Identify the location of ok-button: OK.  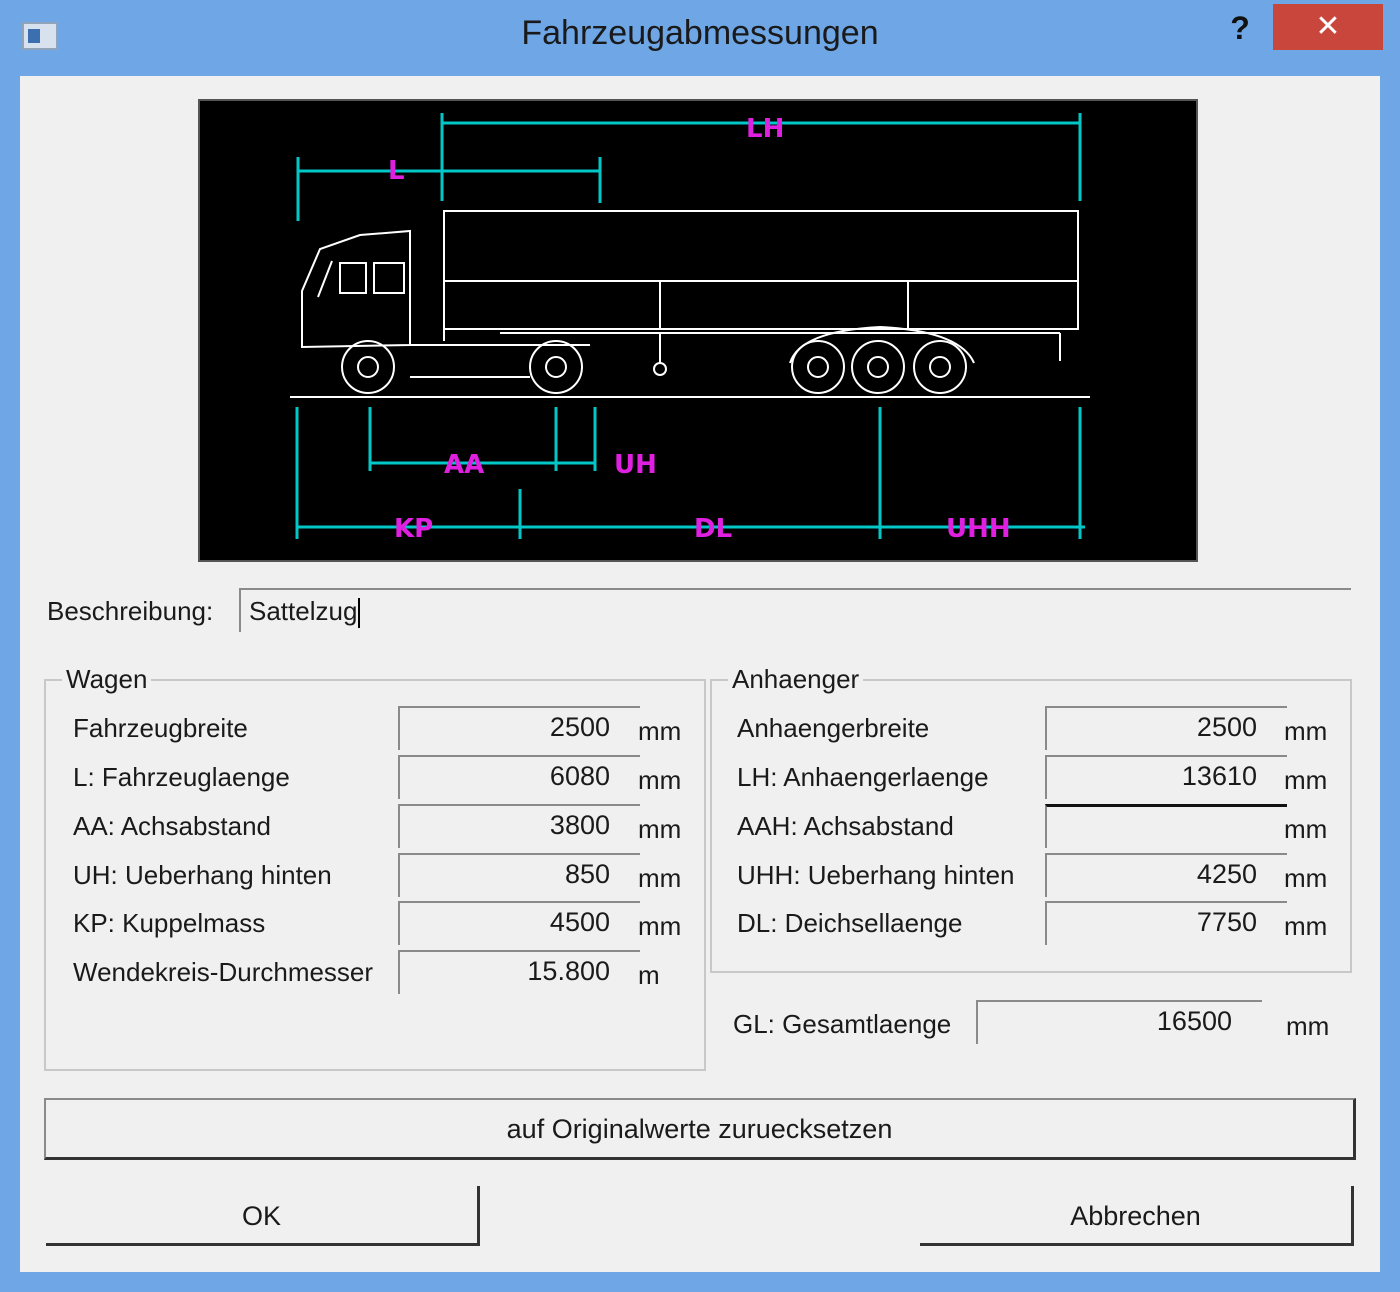
(263, 1216).